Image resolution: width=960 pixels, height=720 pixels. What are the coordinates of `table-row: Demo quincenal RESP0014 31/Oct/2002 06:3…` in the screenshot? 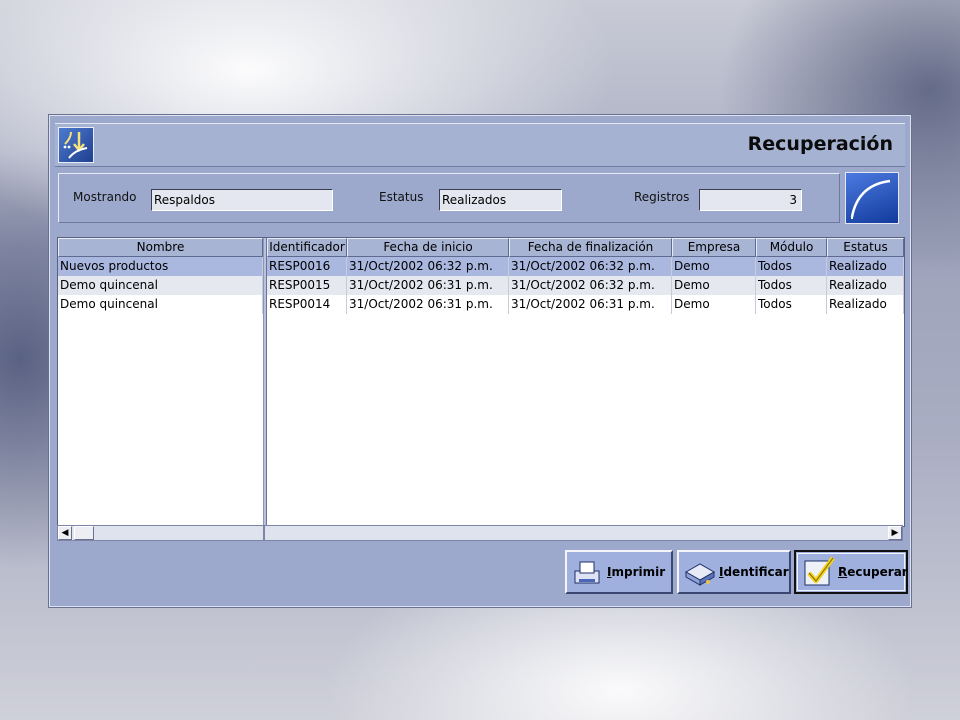 It's located at (481, 304).